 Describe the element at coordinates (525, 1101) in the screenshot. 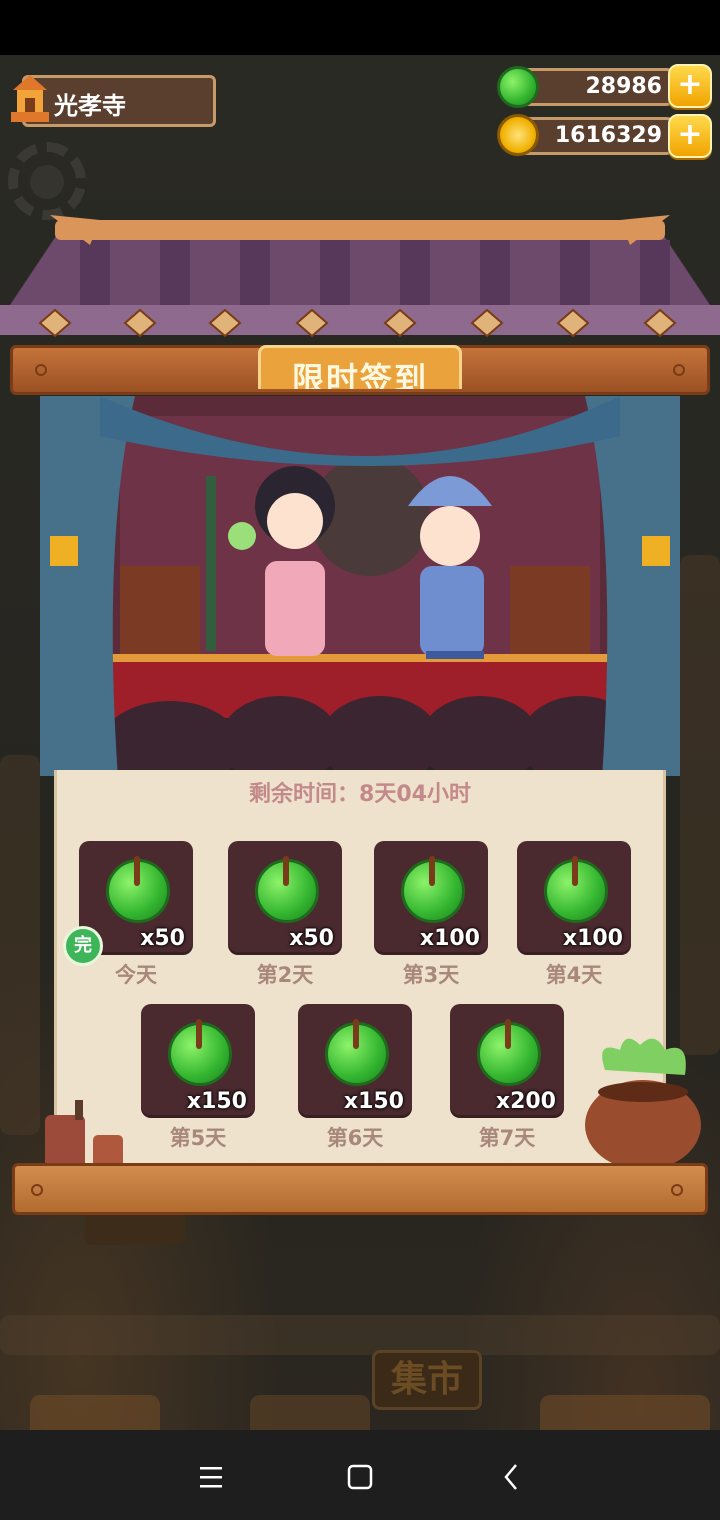

I see `reward-amount: x200` at that location.